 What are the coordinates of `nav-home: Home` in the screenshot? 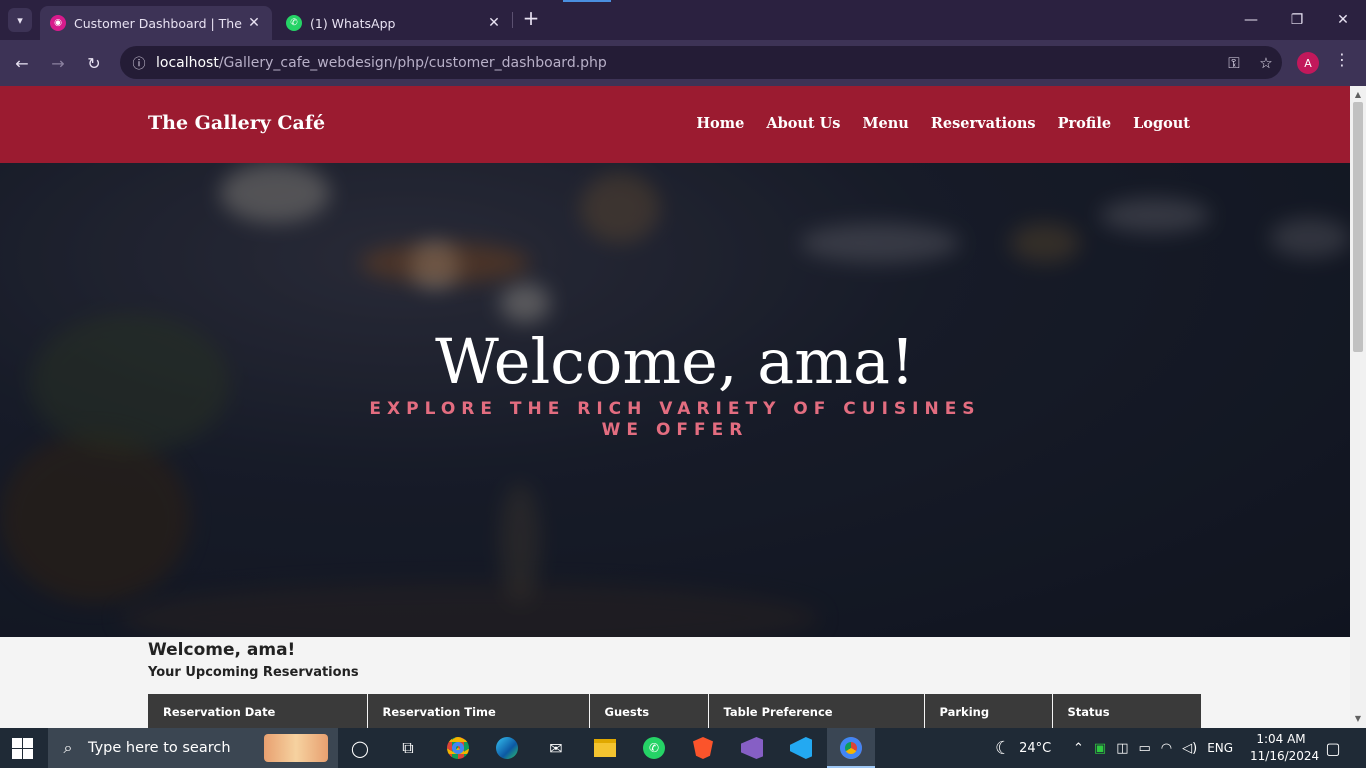 It's located at (720, 123).